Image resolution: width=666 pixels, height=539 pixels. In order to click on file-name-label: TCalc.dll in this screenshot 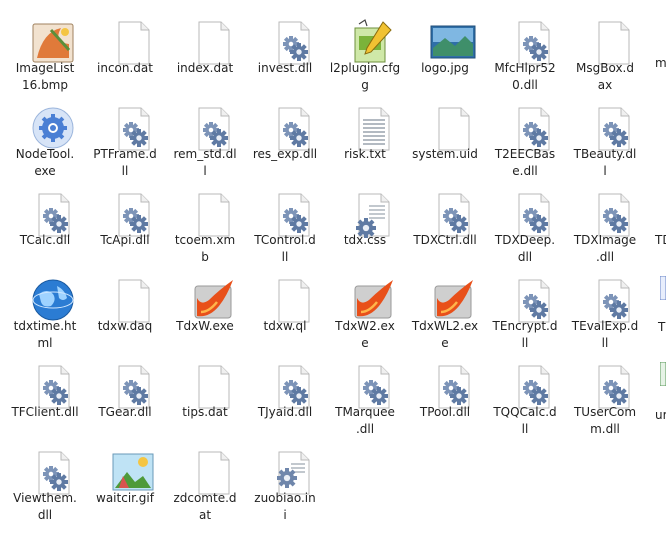, I will do `click(45, 240)`.